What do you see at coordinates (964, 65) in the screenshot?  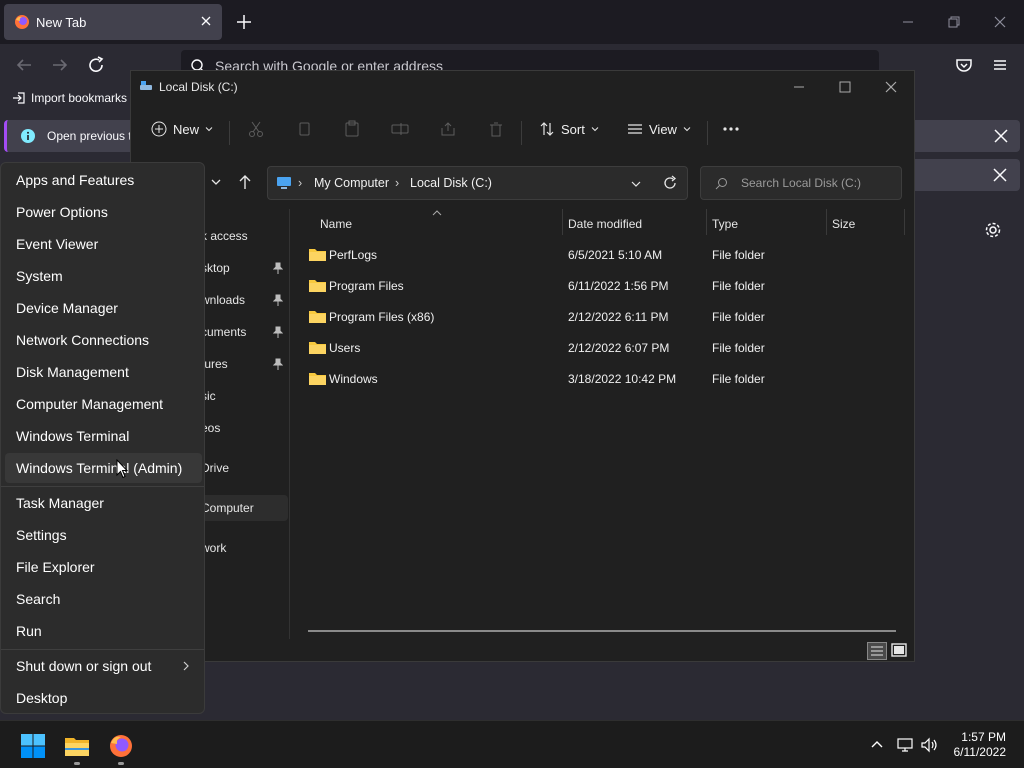 I see `pocket-icon` at bounding box center [964, 65].